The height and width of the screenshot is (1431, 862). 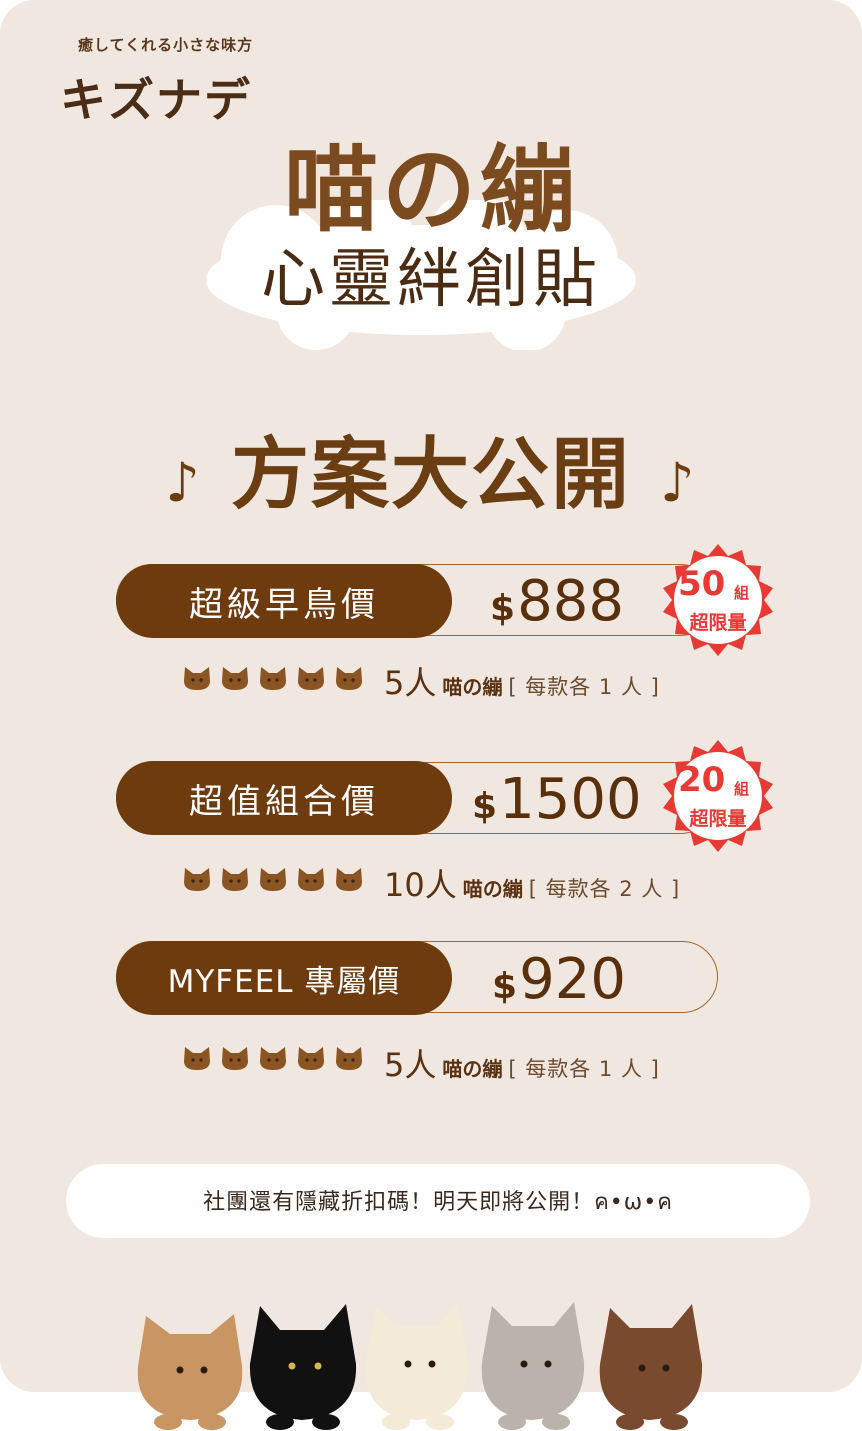 I want to click on tan-cat-plush, so click(x=190, y=1372).